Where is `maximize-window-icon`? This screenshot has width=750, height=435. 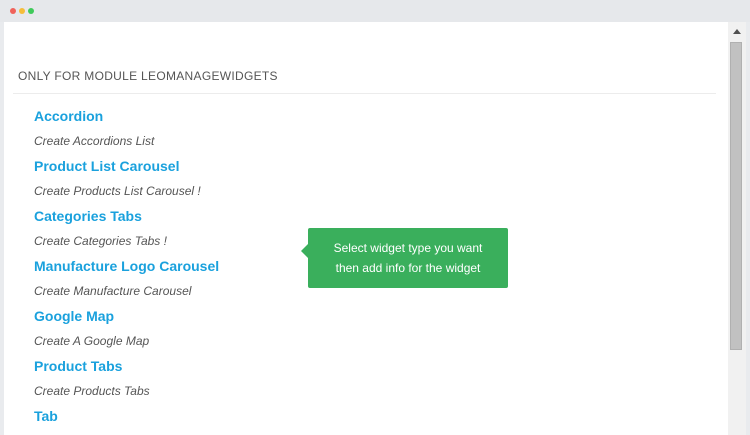
maximize-window-icon is located at coordinates (31, 11).